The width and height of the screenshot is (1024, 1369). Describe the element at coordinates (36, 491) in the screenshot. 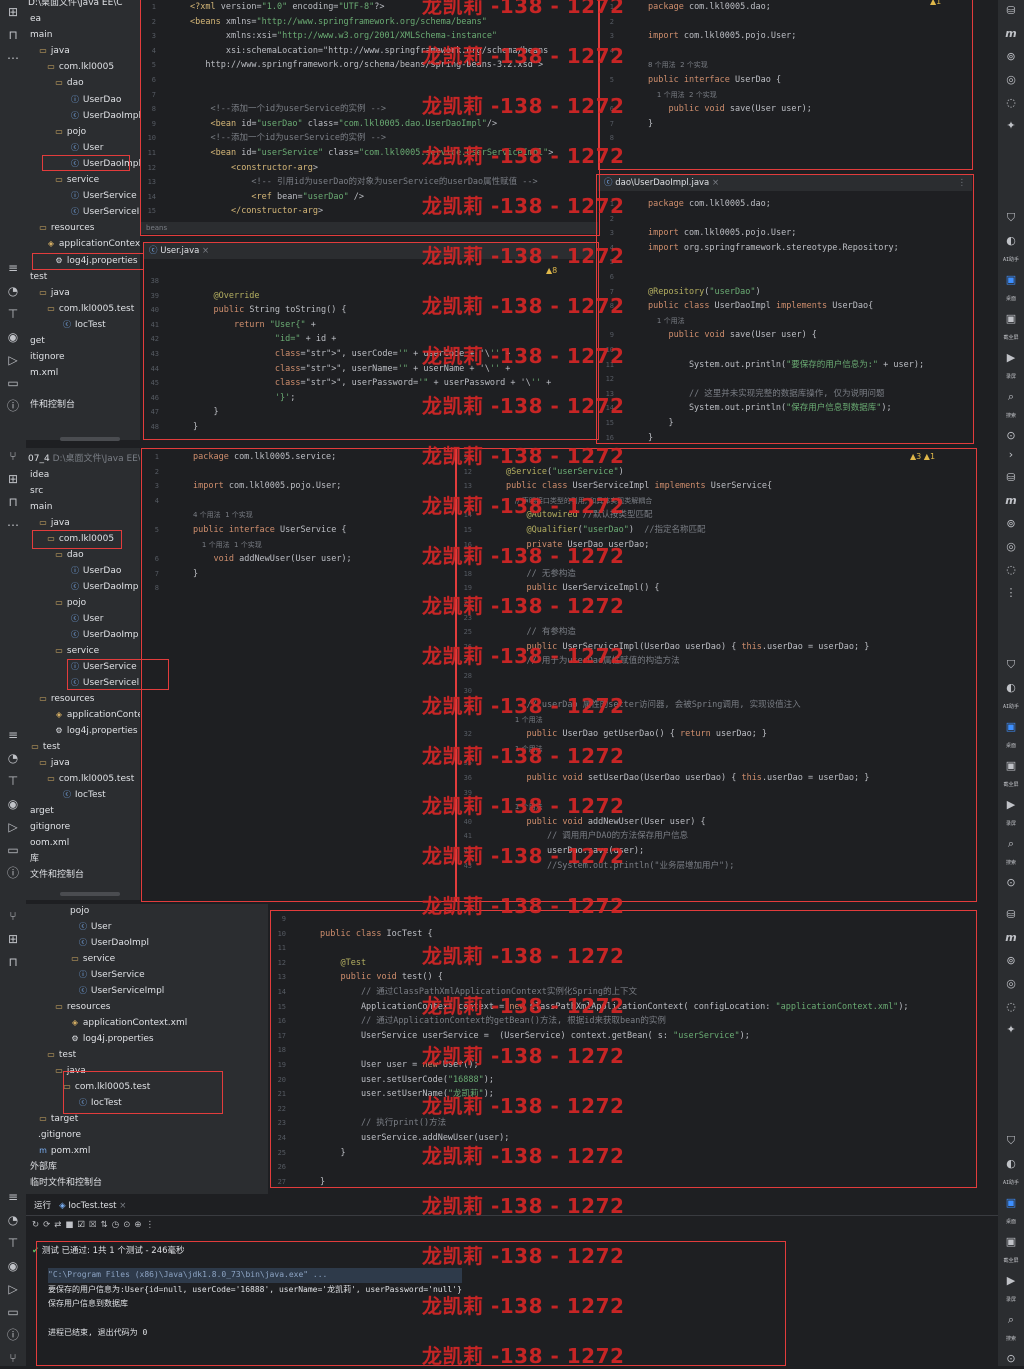

I see `tree-item: src` at that location.